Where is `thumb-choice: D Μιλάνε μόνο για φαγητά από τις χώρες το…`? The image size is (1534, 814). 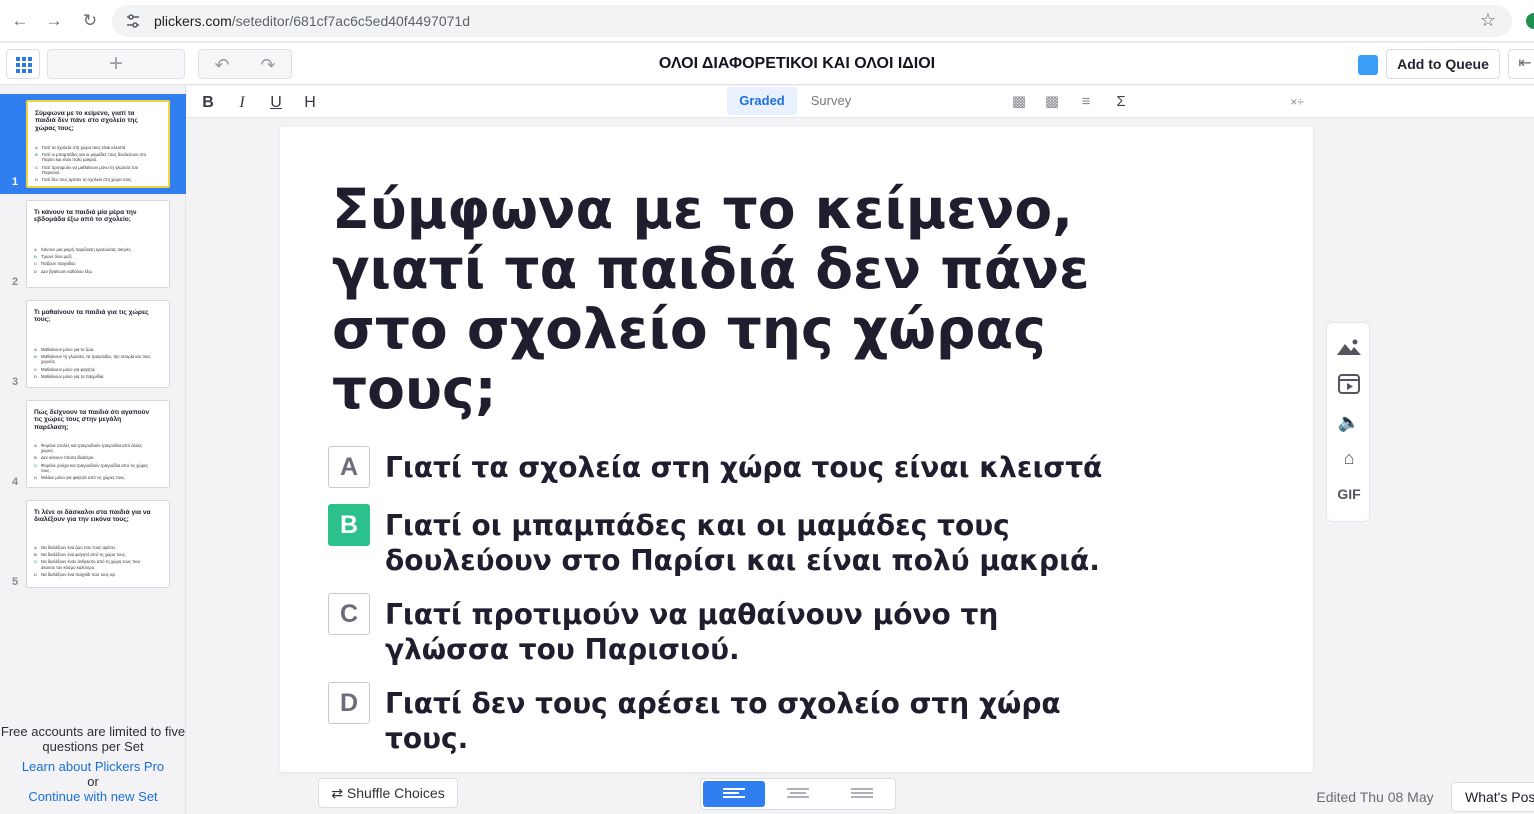 thumb-choice: D Μιλάνε μόνο για φαγητά από τις χώρες το… is located at coordinates (80, 478).